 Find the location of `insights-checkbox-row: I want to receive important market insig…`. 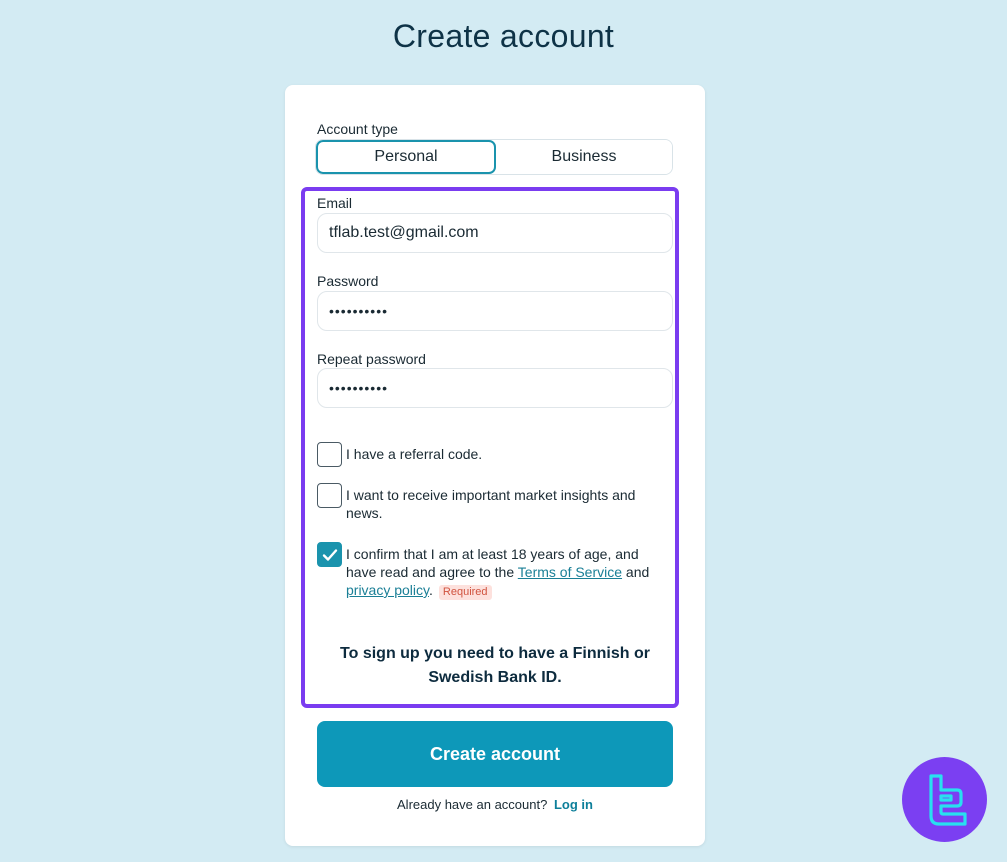

insights-checkbox-row: I want to receive important market insig… is located at coordinates (492, 502).